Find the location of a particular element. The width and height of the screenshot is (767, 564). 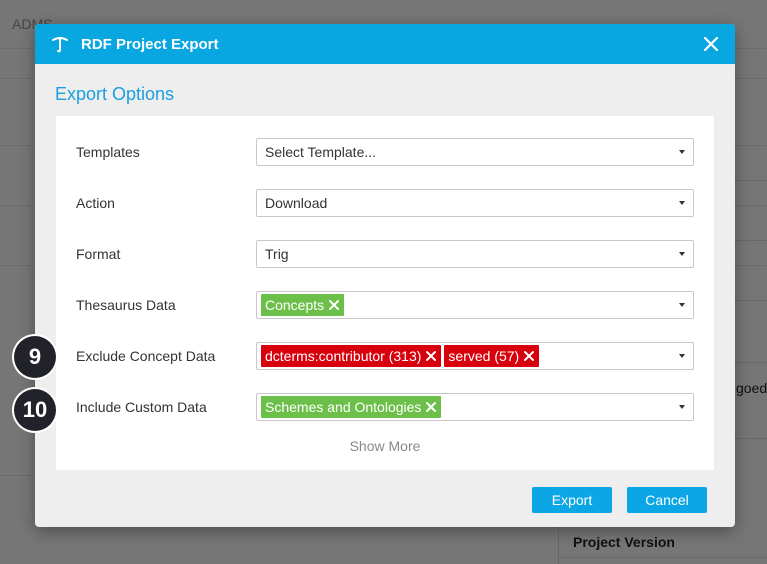

step-badge-10: 10 is located at coordinates (35, 410).